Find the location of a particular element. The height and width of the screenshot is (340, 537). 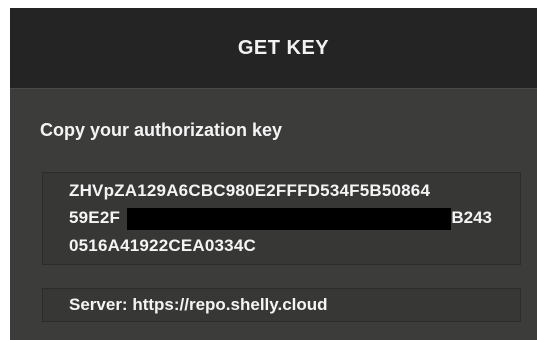

panel-title: GET KEY is located at coordinates (283, 47).